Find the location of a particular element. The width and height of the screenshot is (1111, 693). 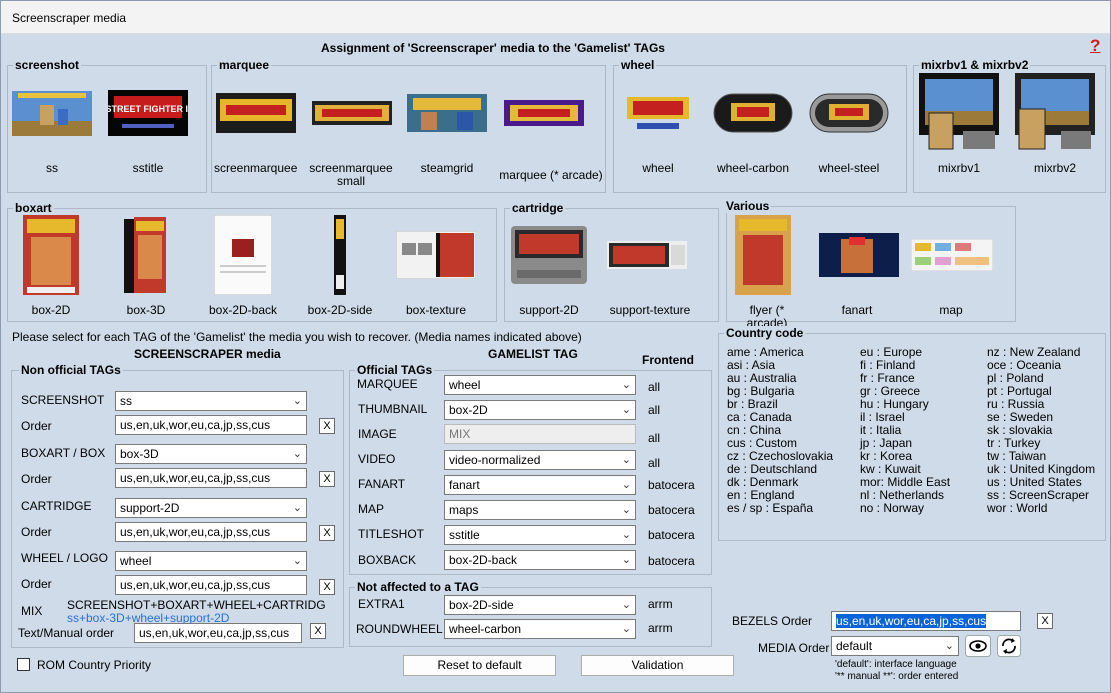

thumb-screenmarquee is located at coordinates (256, 113).